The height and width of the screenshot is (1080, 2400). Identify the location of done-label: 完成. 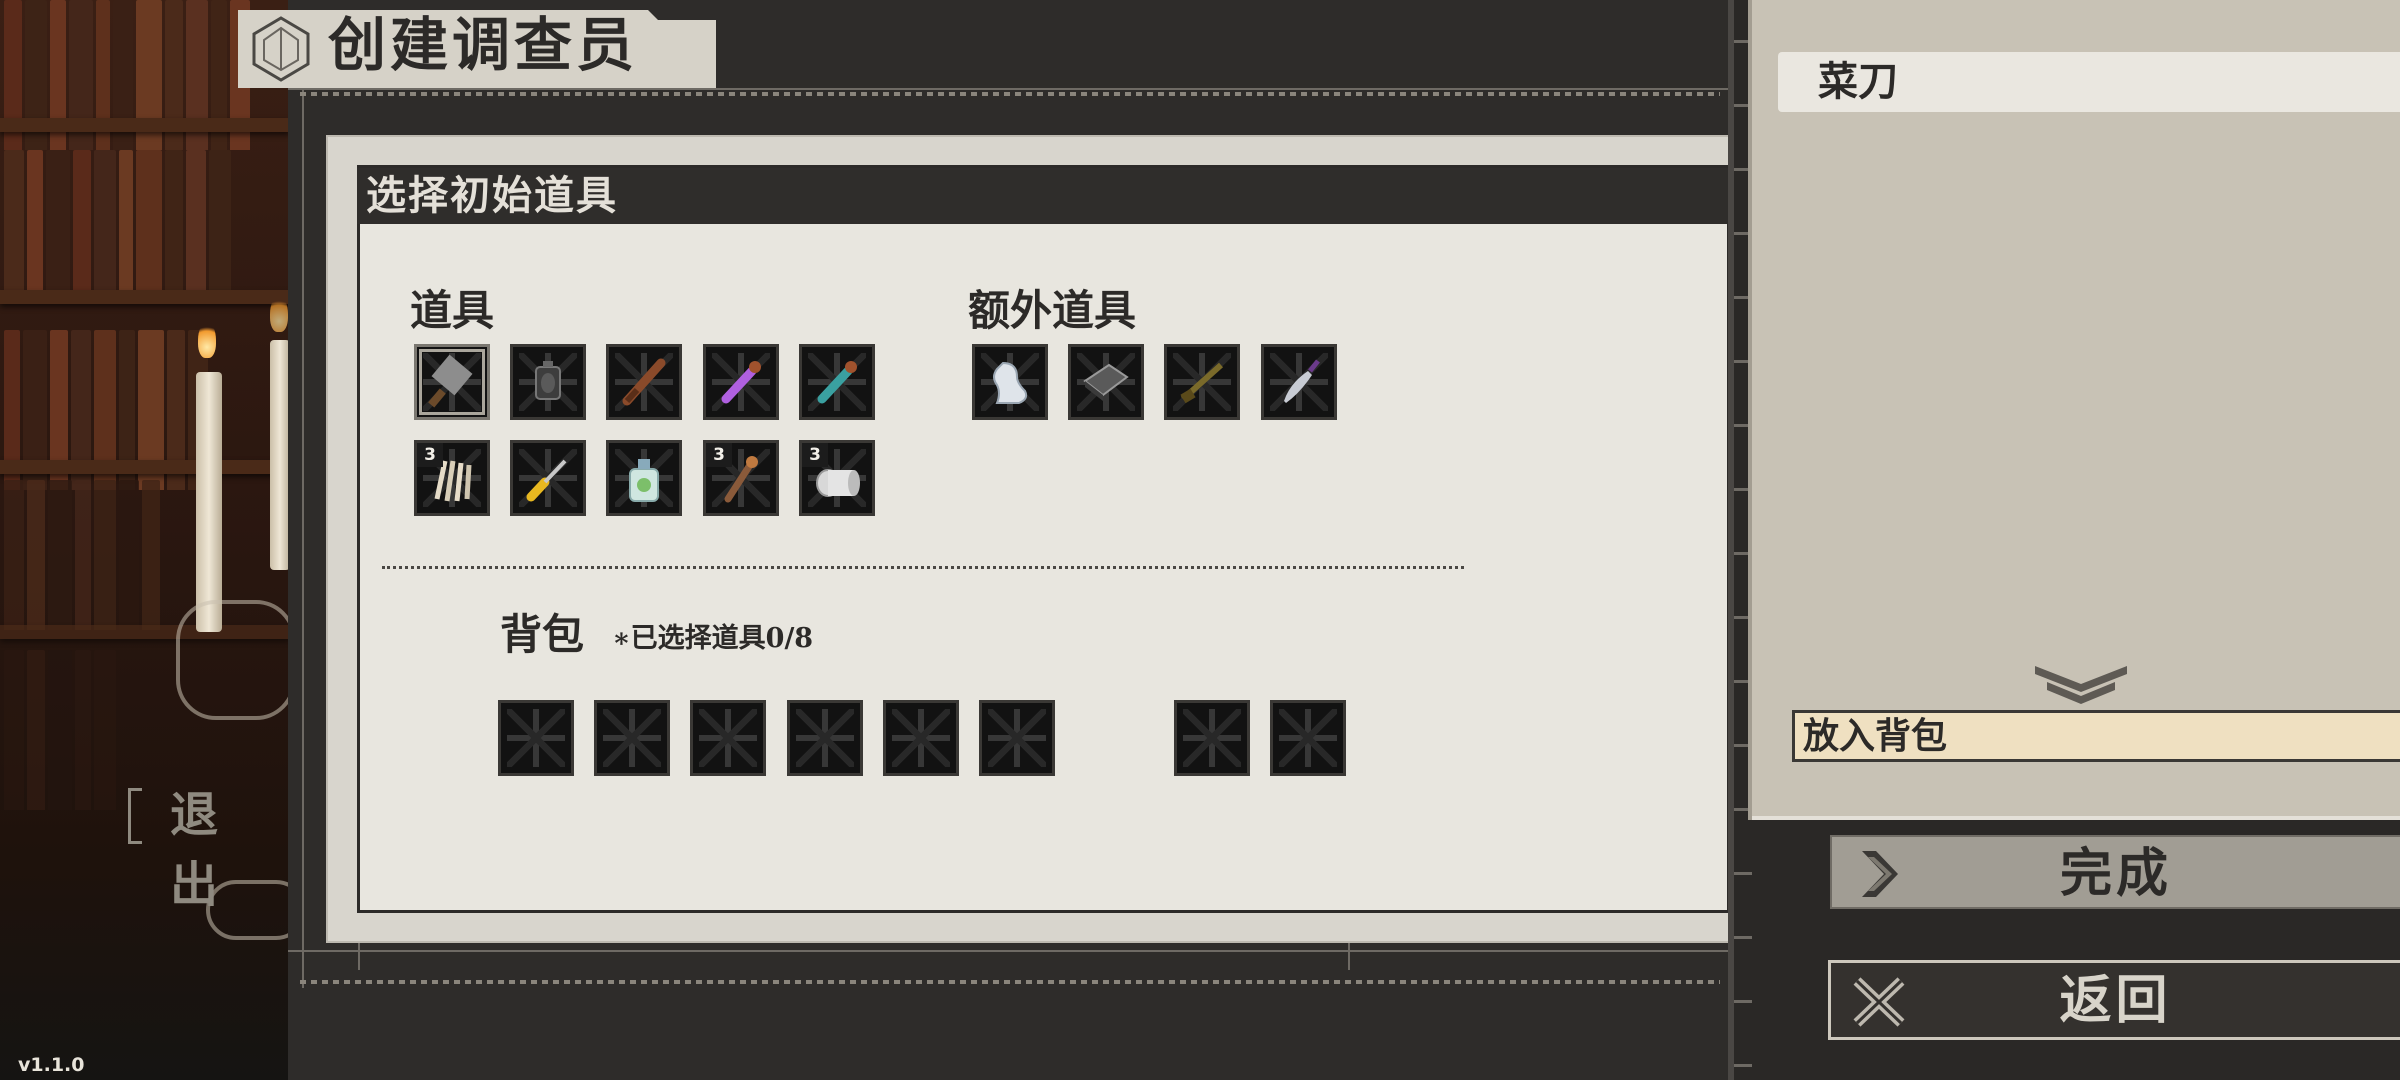
(2115, 873).